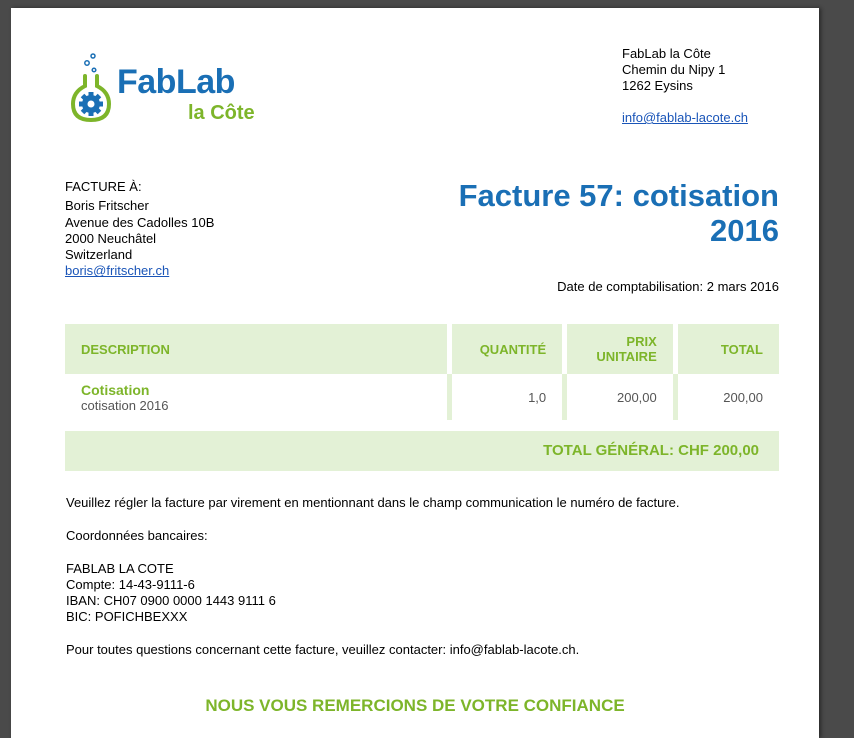 The width and height of the screenshot is (854, 738). I want to click on logo-text-la-cote: la Côte, so click(221, 113).